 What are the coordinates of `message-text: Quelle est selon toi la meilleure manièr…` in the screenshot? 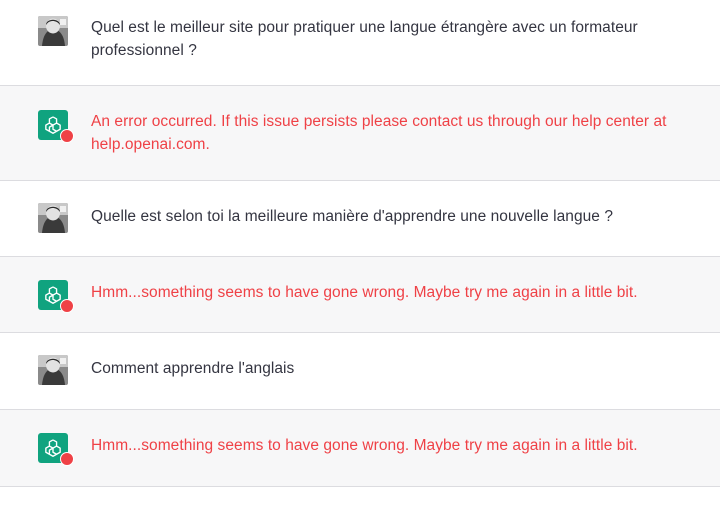 It's located at (352, 216).